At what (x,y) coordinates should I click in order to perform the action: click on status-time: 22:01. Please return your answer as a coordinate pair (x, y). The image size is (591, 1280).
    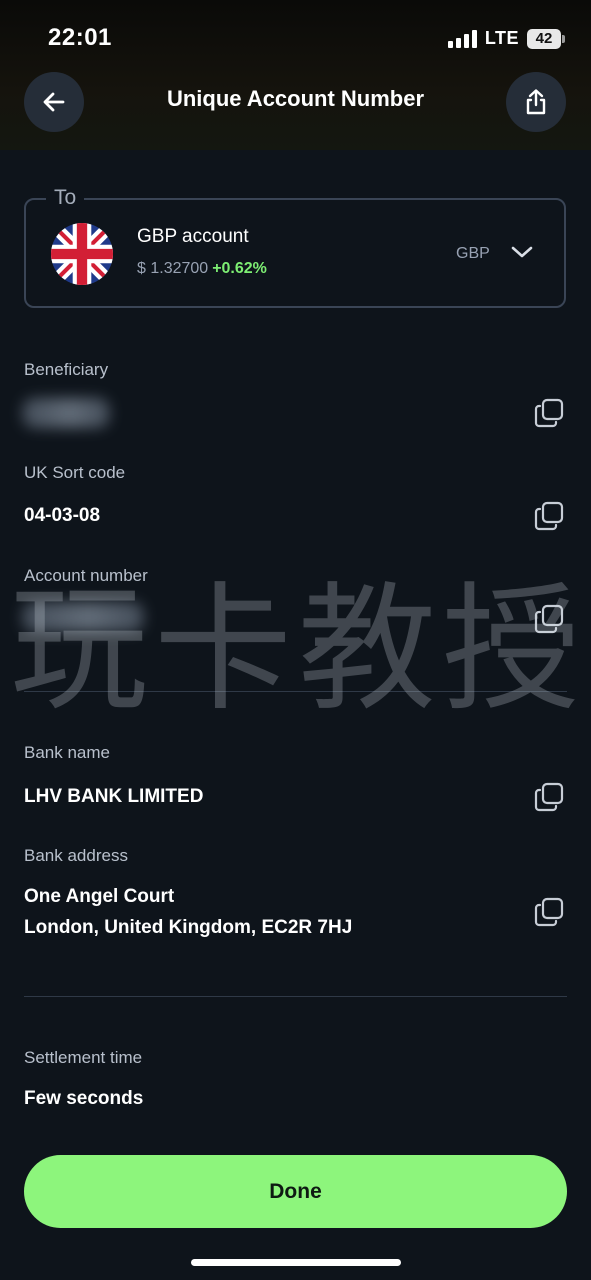
    Looking at the image, I should click on (80, 37).